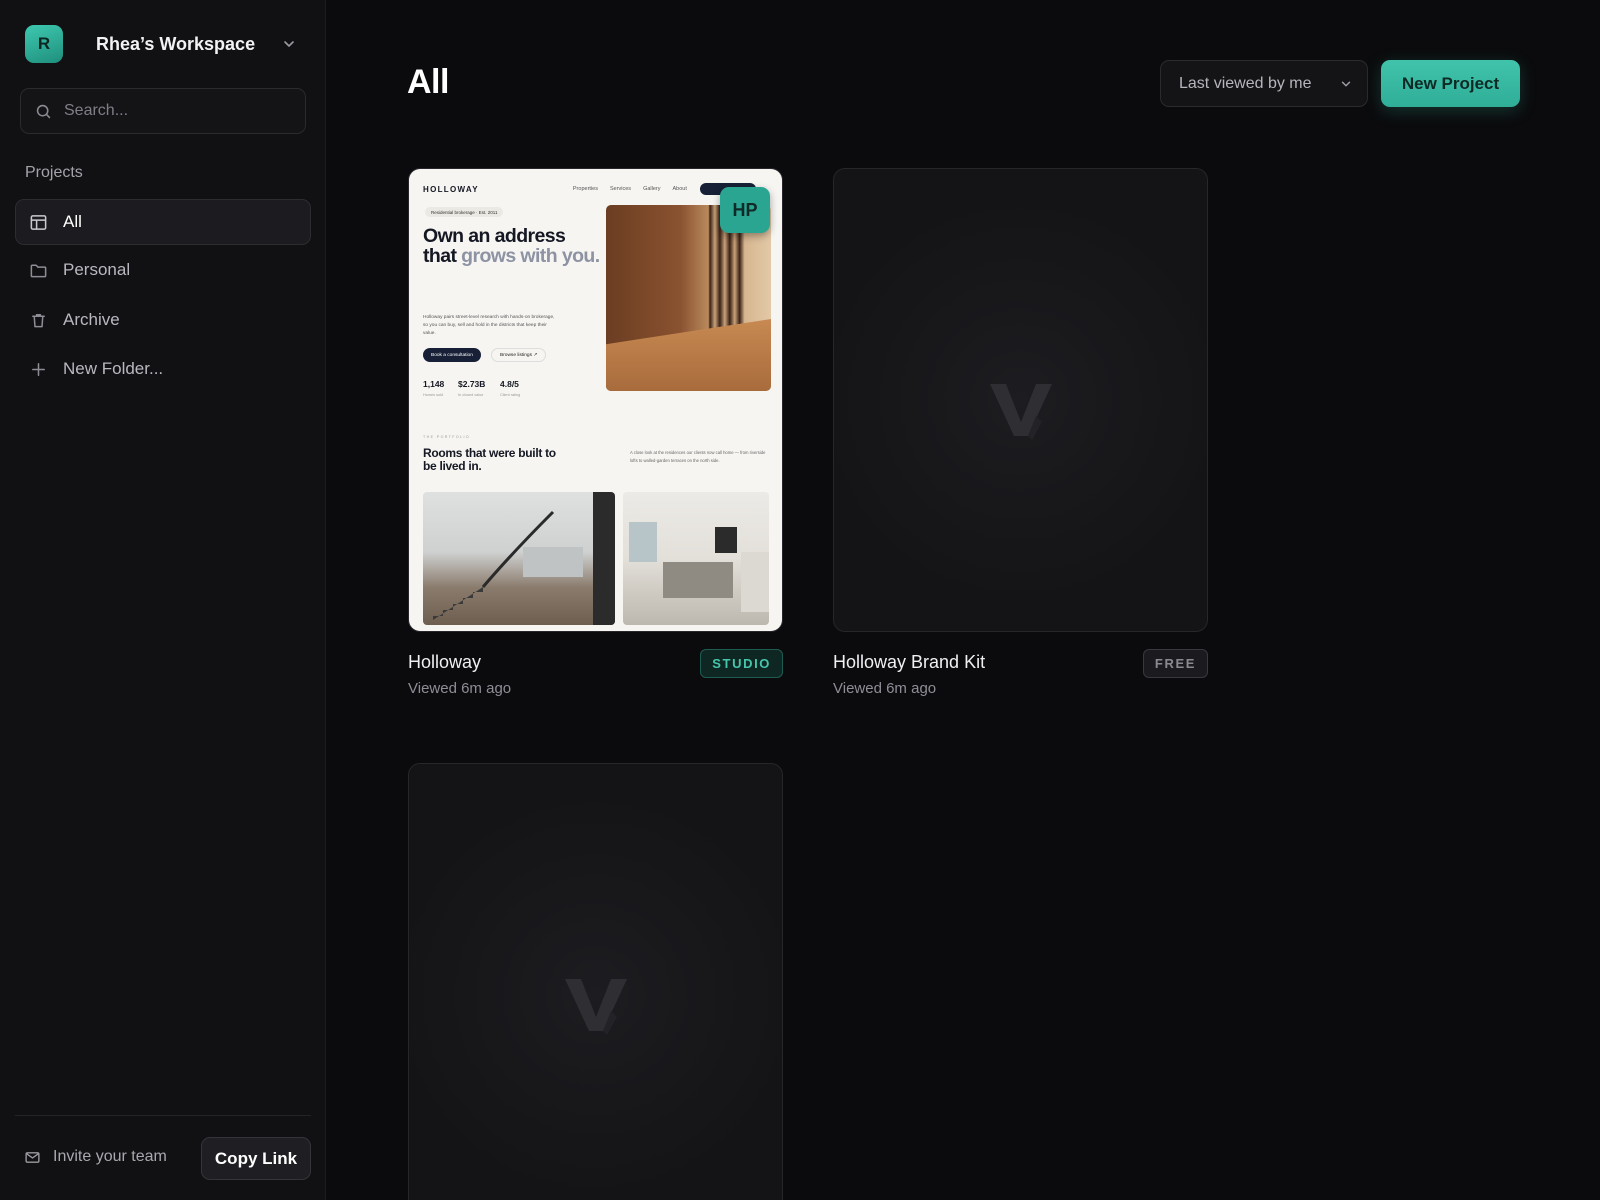  What do you see at coordinates (472, 384) in the screenshot?
I see `preview-stat-value: $2.73B` at bounding box center [472, 384].